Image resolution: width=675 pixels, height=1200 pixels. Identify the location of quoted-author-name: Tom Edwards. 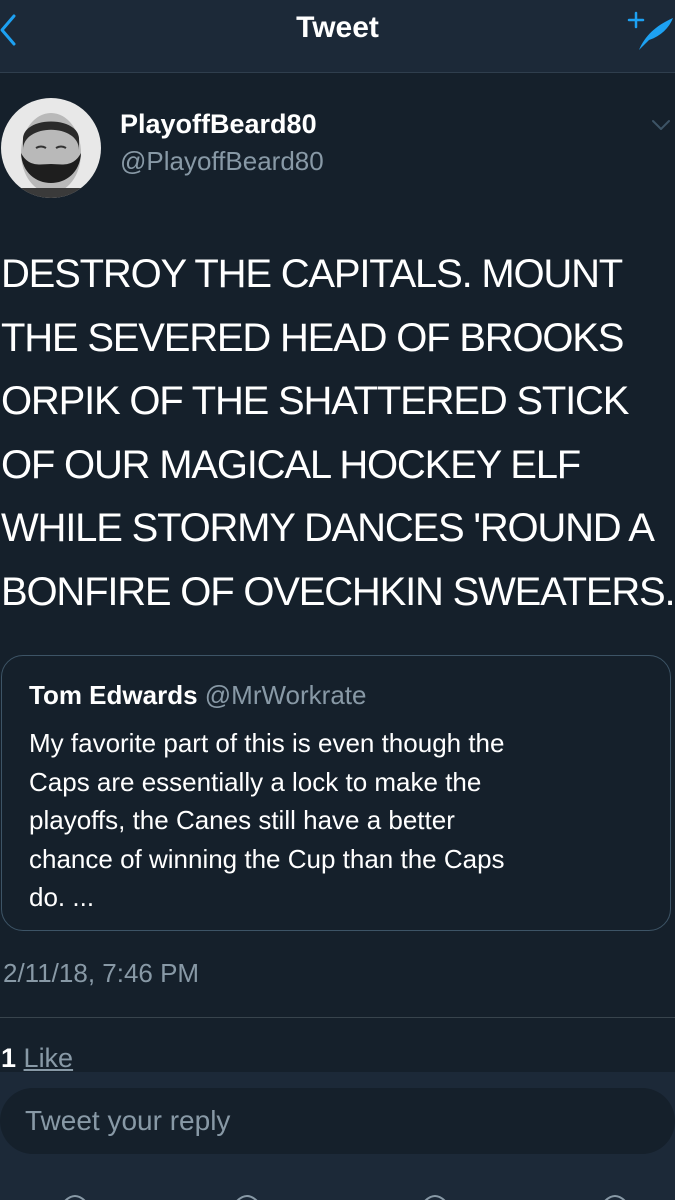
(113, 695).